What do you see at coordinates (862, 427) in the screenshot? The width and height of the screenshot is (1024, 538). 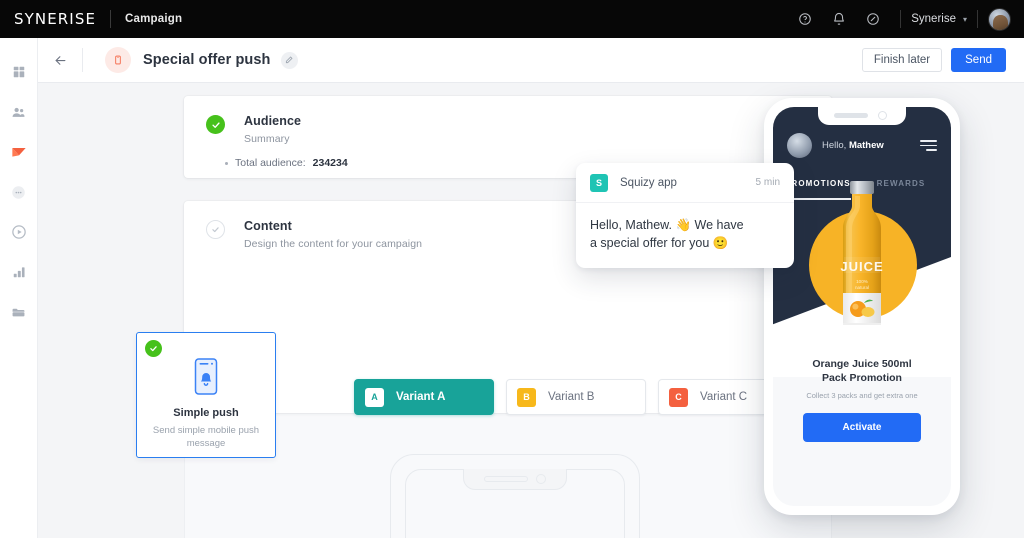 I see `activate-button: Activate` at bounding box center [862, 427].